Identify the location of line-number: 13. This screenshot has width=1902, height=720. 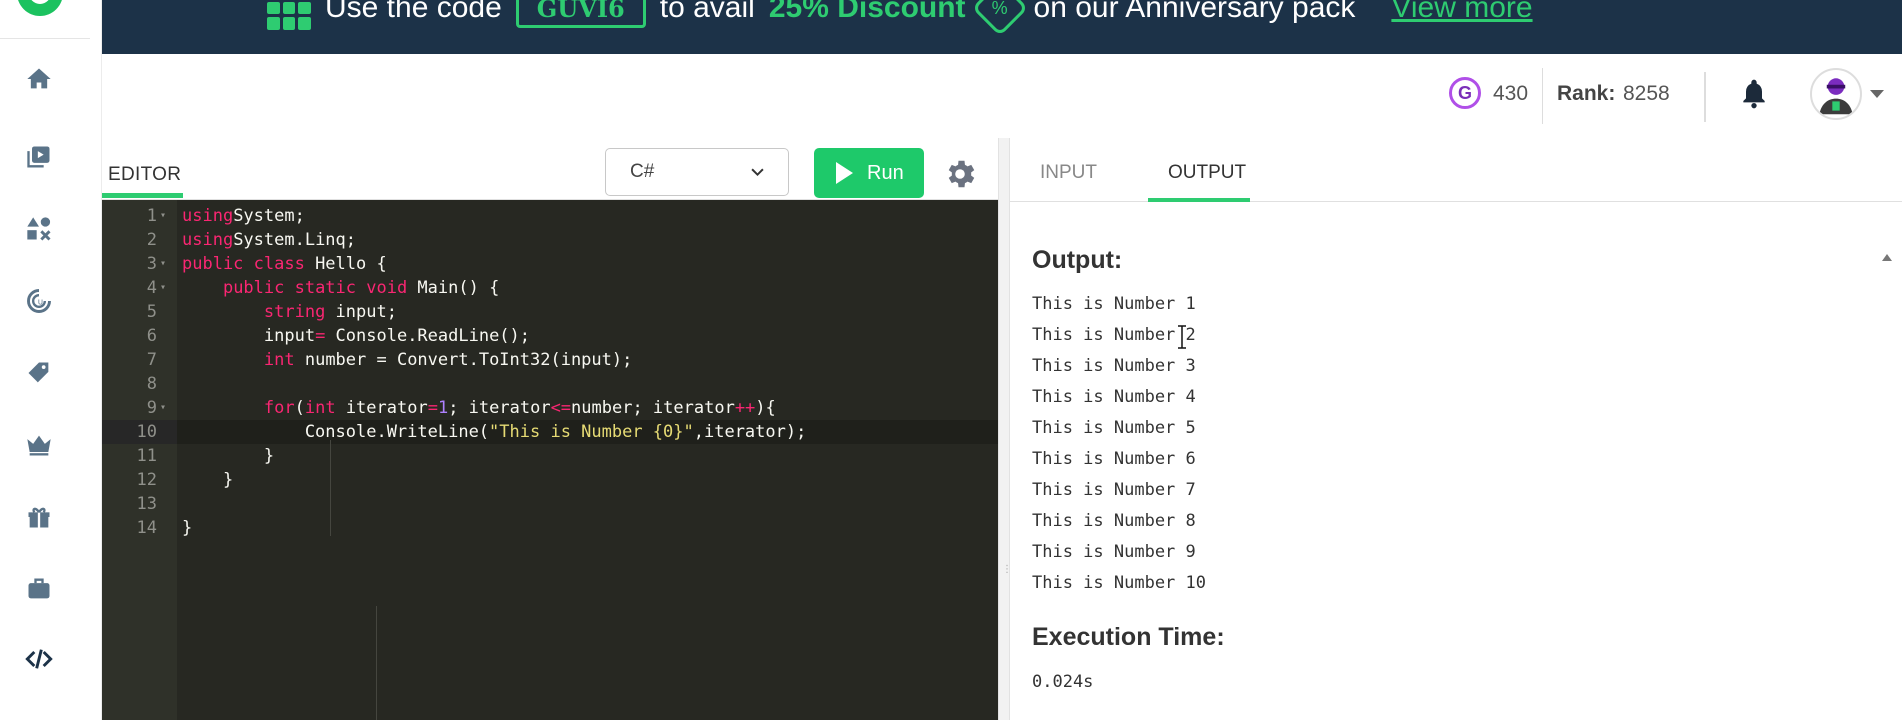
(146, 504).